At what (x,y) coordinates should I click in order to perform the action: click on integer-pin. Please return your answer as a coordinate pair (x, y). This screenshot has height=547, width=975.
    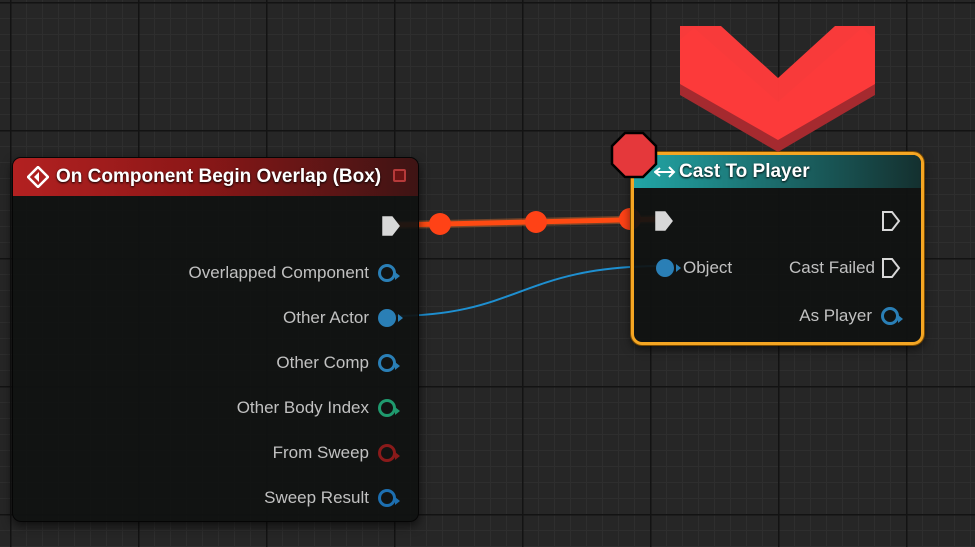
    Looking at the image, I should click on (389, 408).